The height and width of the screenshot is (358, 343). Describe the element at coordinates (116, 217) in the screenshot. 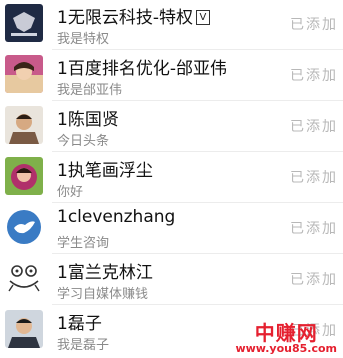

I see `contact-name: 1clevenzhang` at that location.